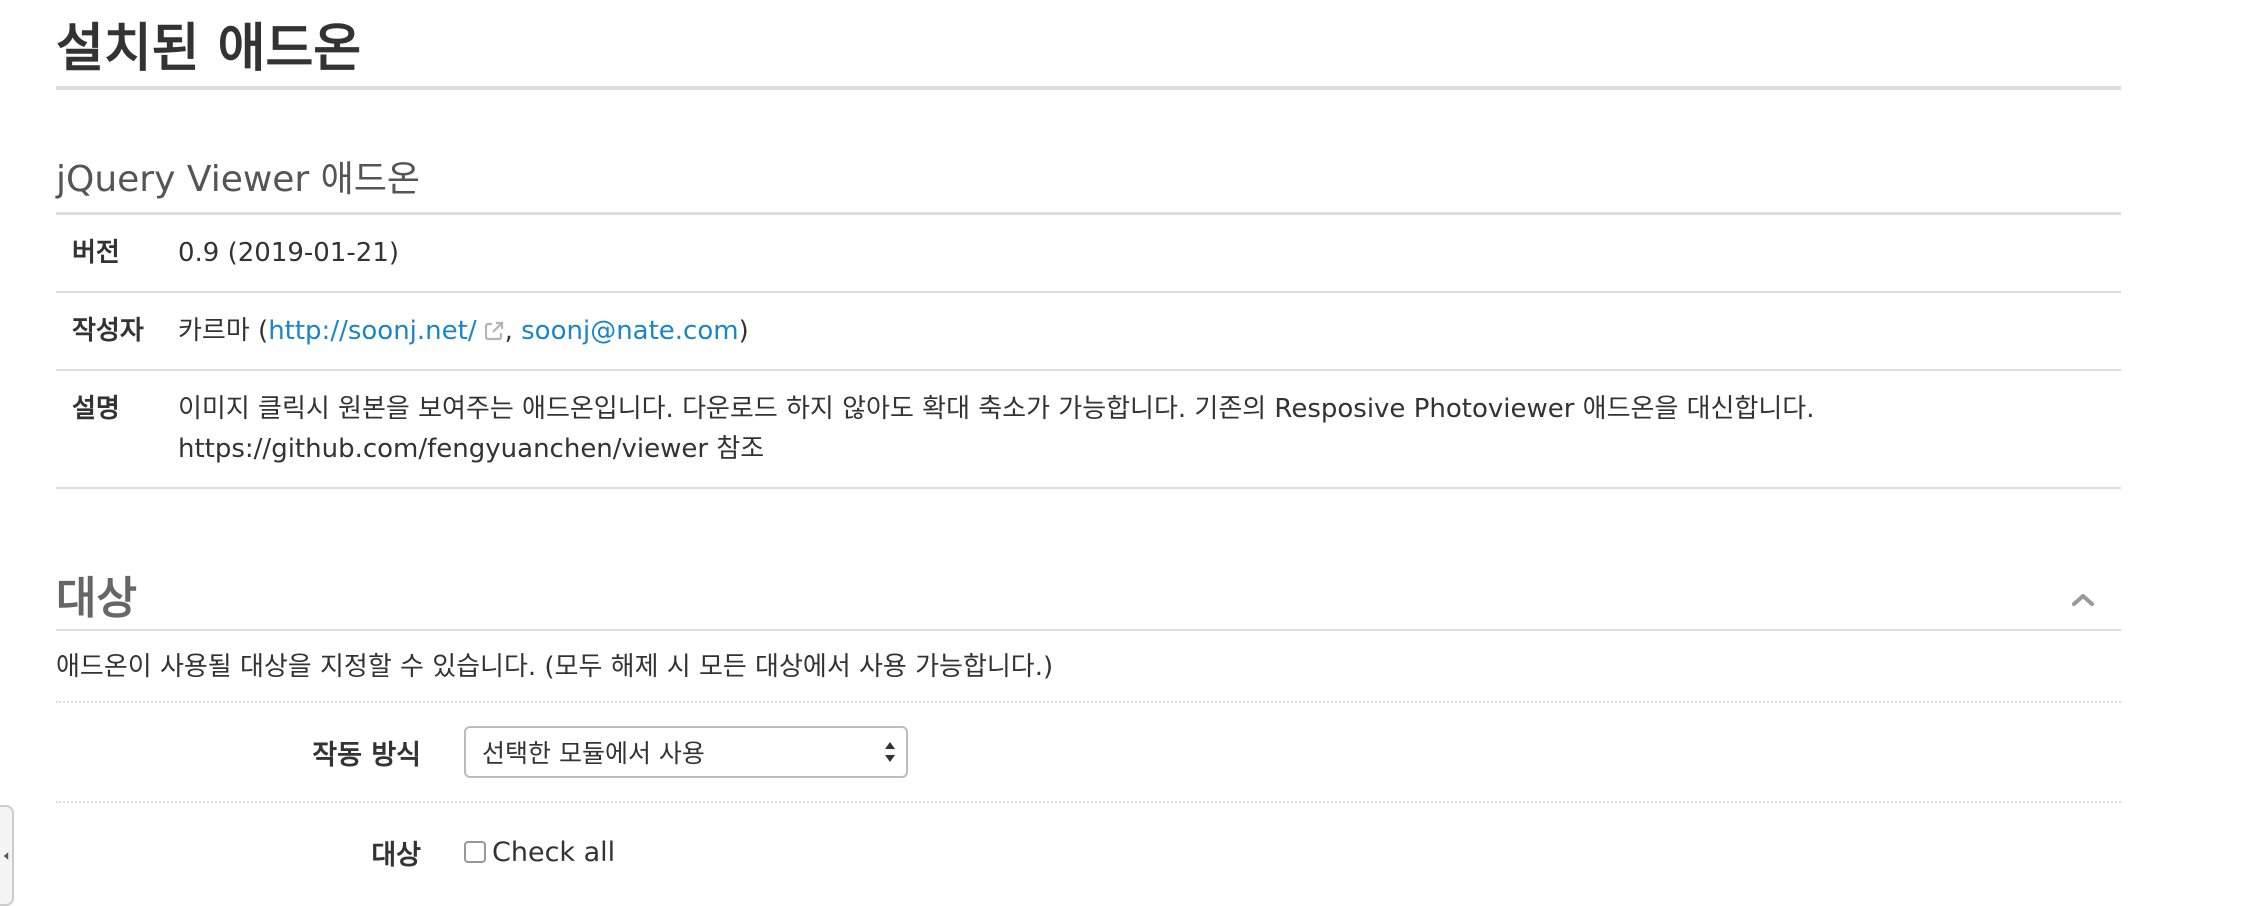 This screenshot has width=2266, height=906. I want to click on target-row: 대상 Check all, so click(1088, 852).